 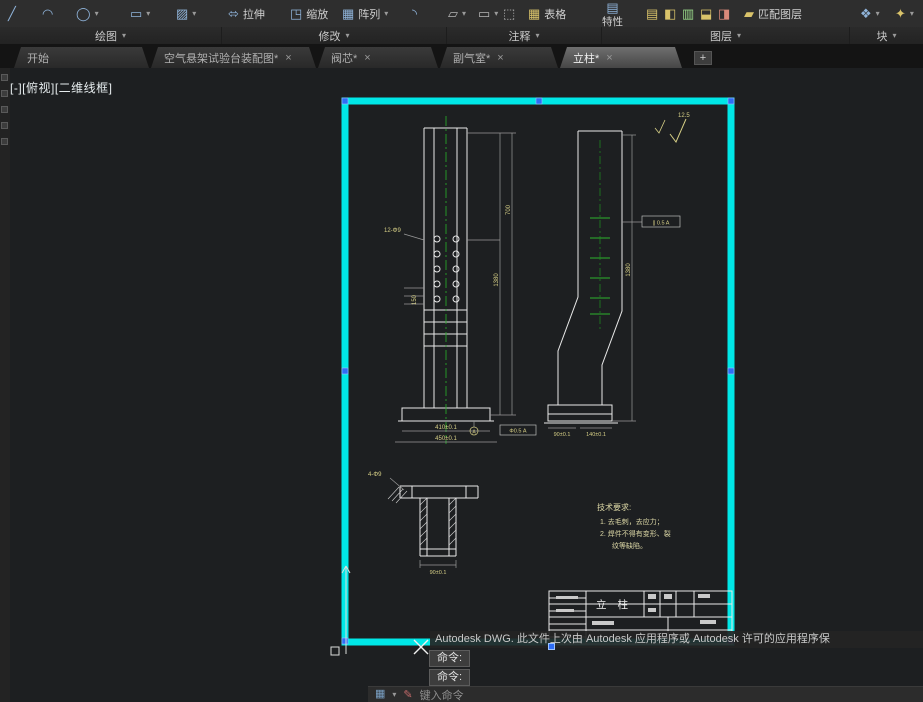 What do you see at coordinates (703, 58) in the screenshot?
I see `new-tab-button: +` at bounding box center [703, 58].